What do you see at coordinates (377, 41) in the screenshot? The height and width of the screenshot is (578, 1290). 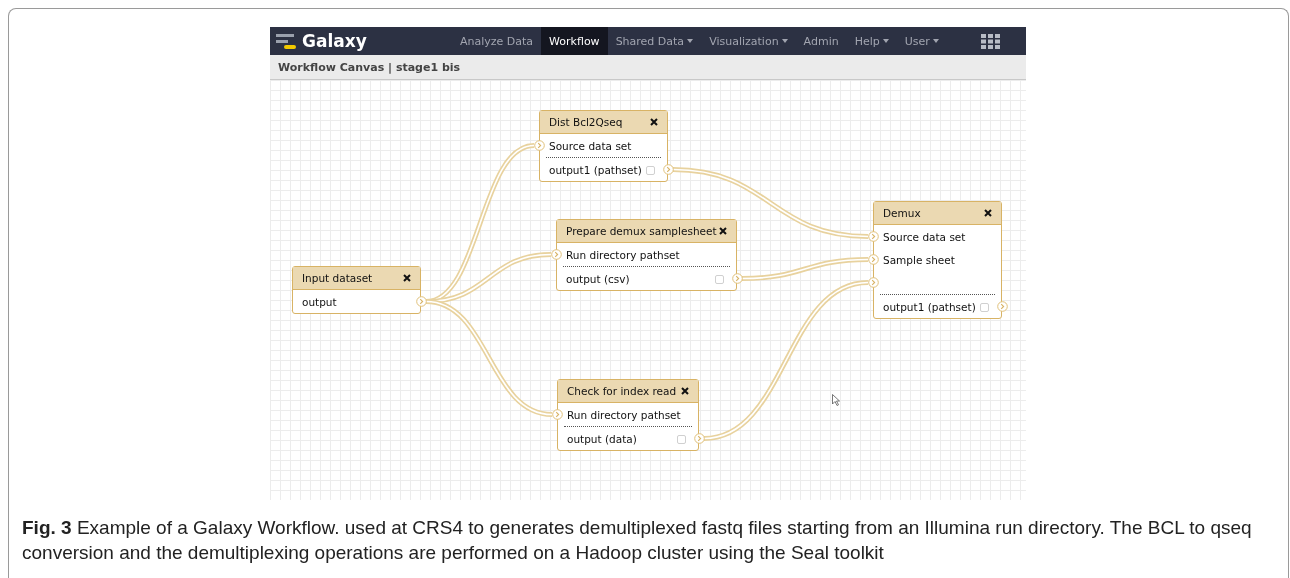 I see `brand-name: Galaxy` at bounding box center [377, 41].